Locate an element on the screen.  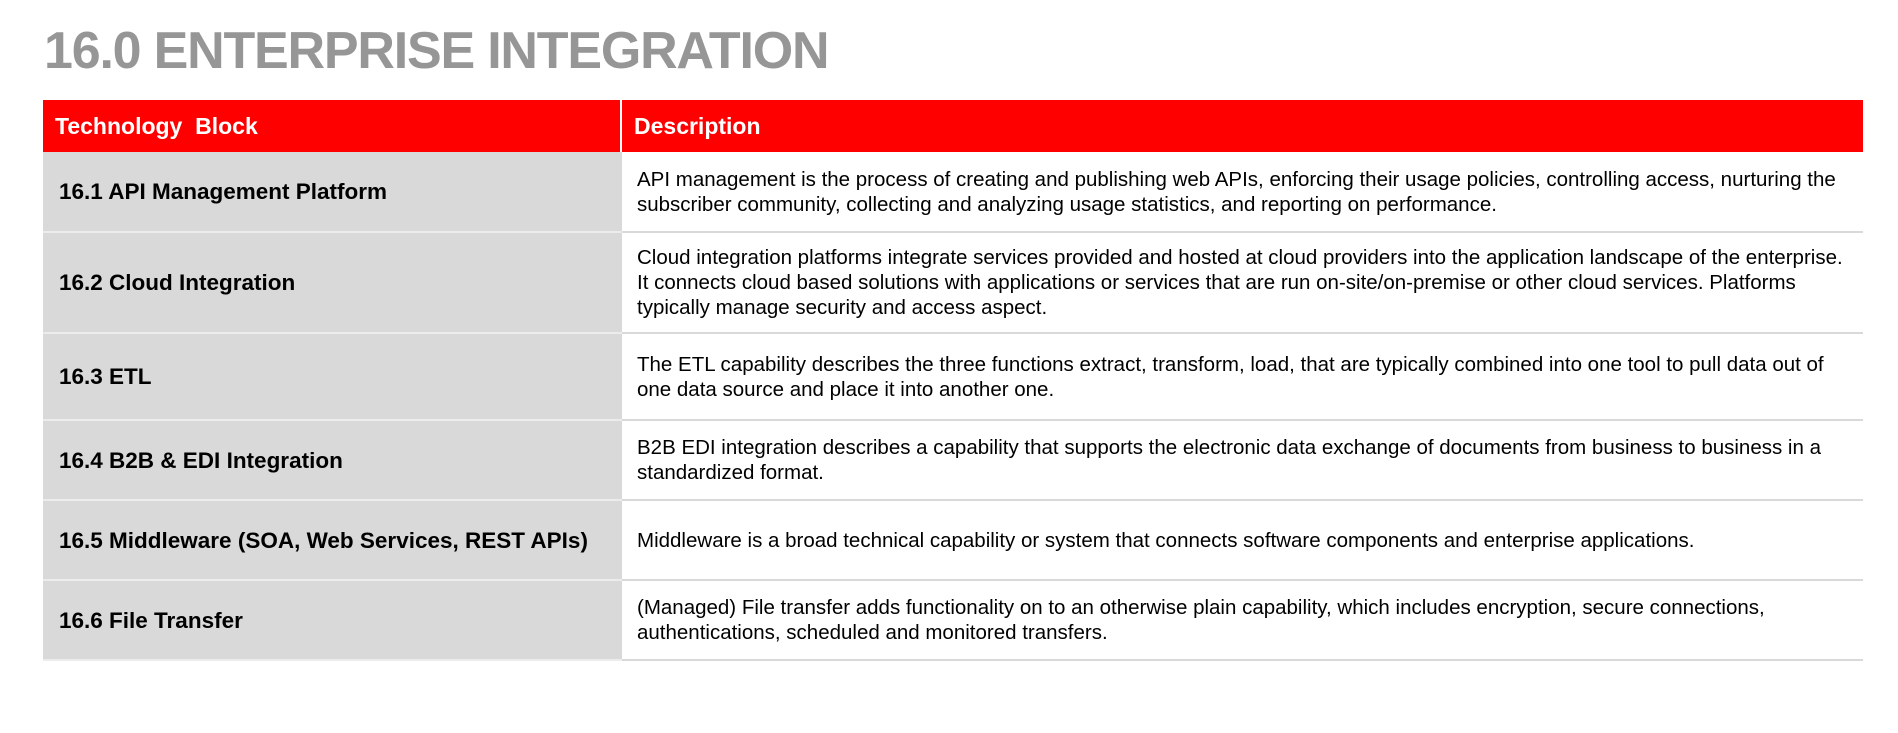
technology-block-cell: 16.6 File Transfer is located at coordinates (332, 620).